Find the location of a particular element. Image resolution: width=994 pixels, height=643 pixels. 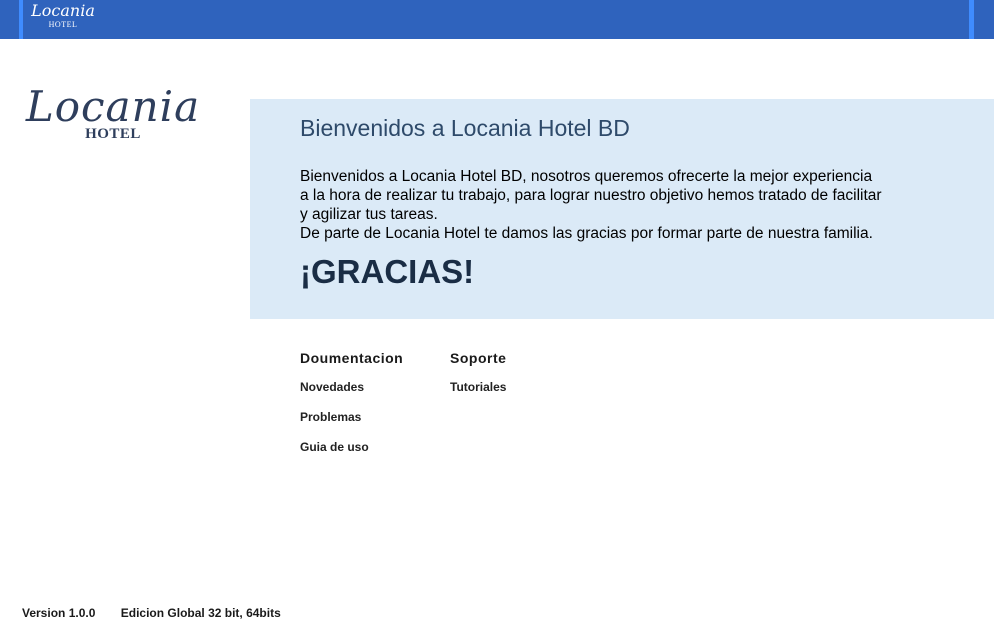

hotel-logo-script: Locania is located at coordinates (113, 106).